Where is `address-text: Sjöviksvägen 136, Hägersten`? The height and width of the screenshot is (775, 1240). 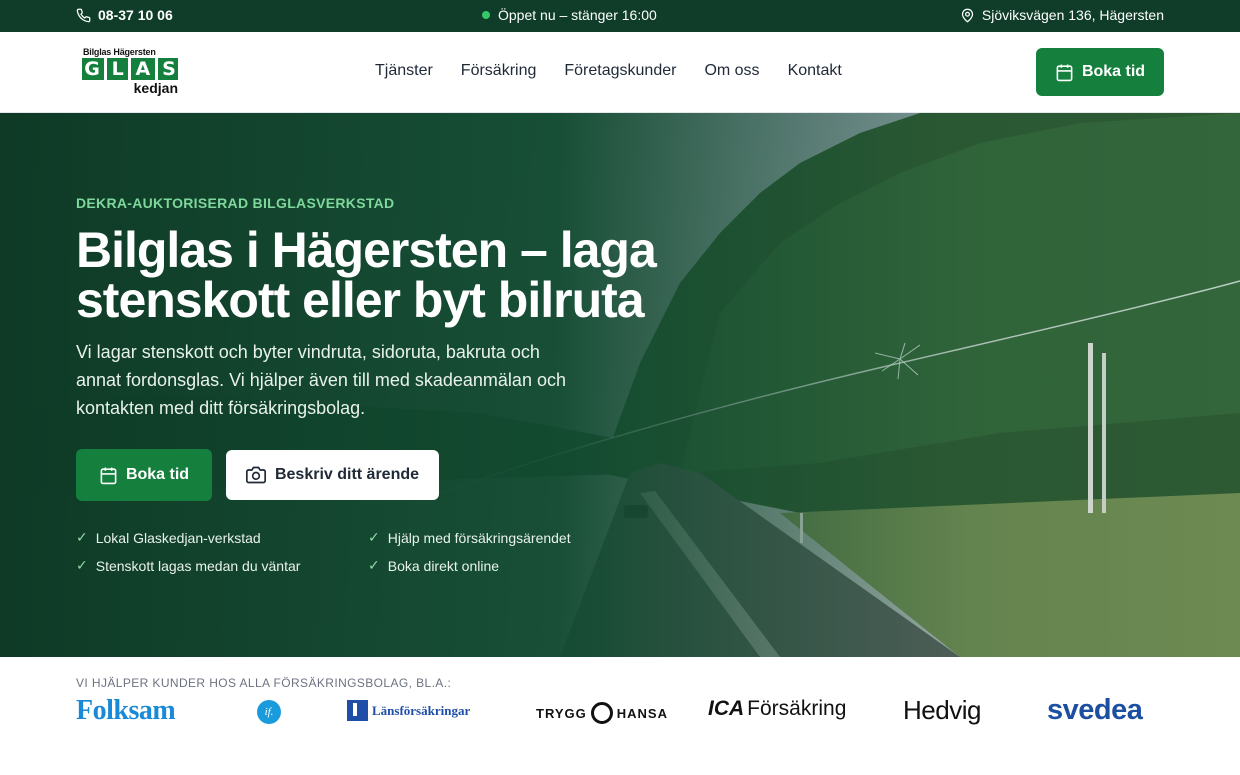 address-text: Sjöviksvägen 136, Hägersten is located at coordinates (1072, 15).